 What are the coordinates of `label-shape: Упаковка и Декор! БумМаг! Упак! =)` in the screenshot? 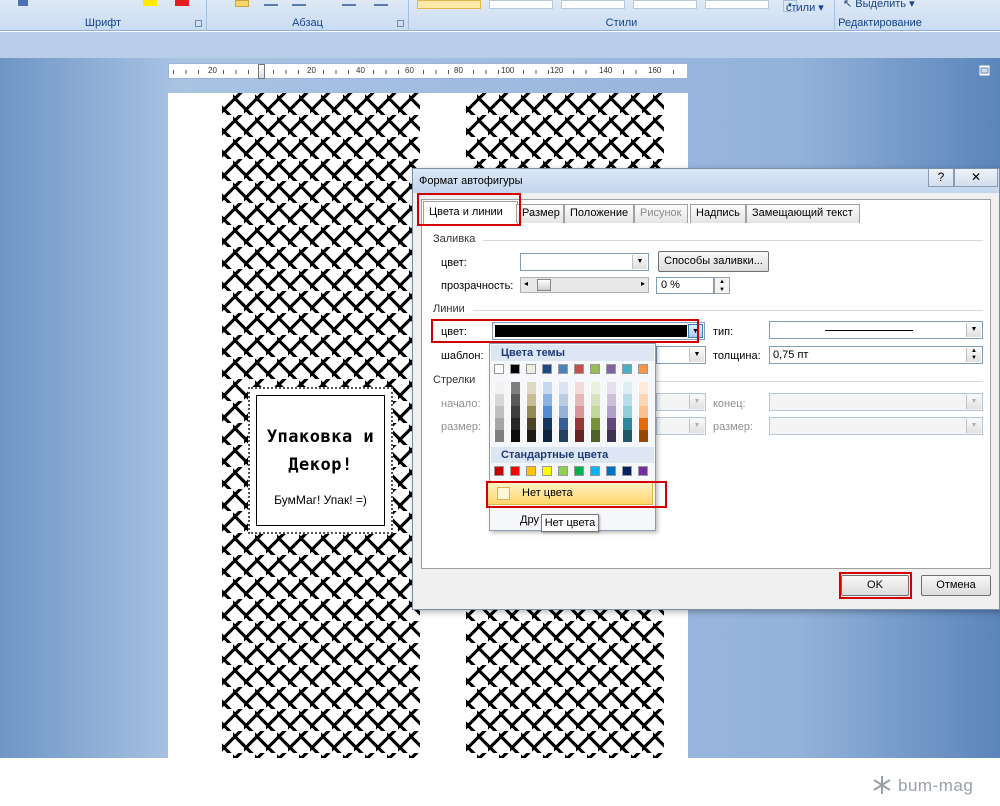 It's located at (320, 460).